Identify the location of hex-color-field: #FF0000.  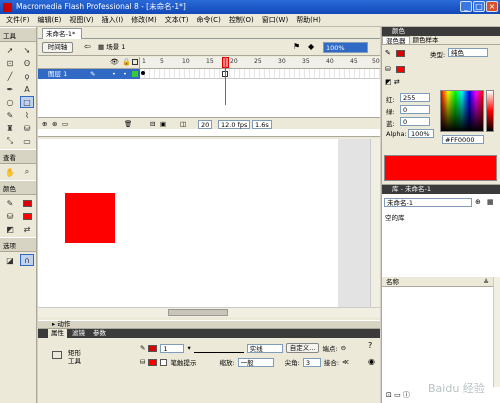
(463, 139).